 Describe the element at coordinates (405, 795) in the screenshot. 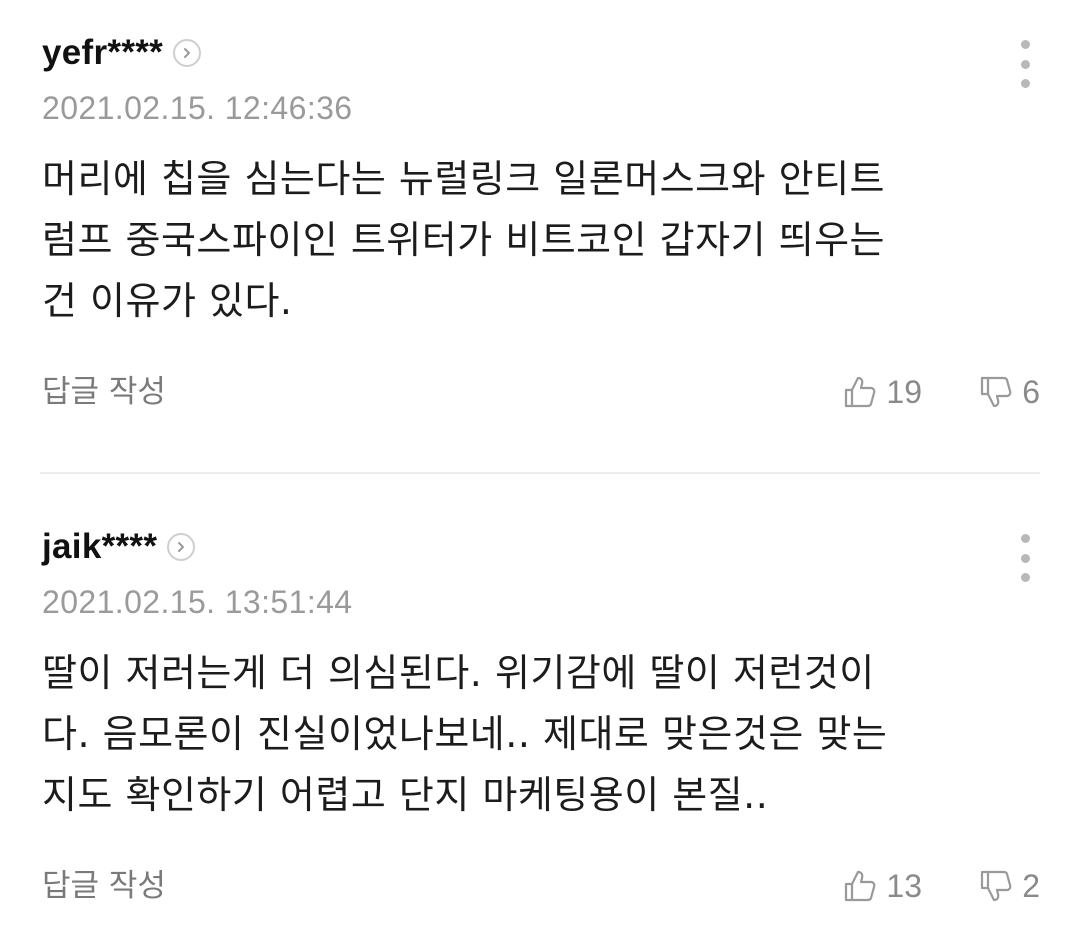

I see `comment-body-line: 지도 확인하기 어렵고 단지 마케팅용이 본질..` at that location.